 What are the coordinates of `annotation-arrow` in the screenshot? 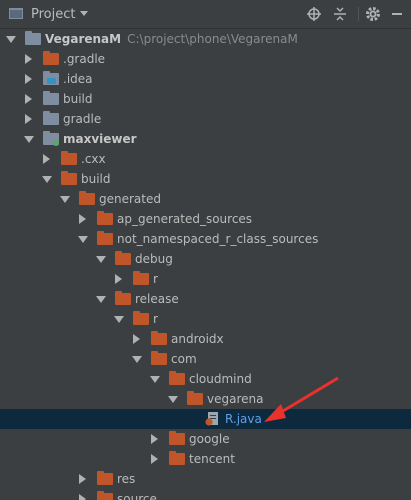 It's located at (301, 399).